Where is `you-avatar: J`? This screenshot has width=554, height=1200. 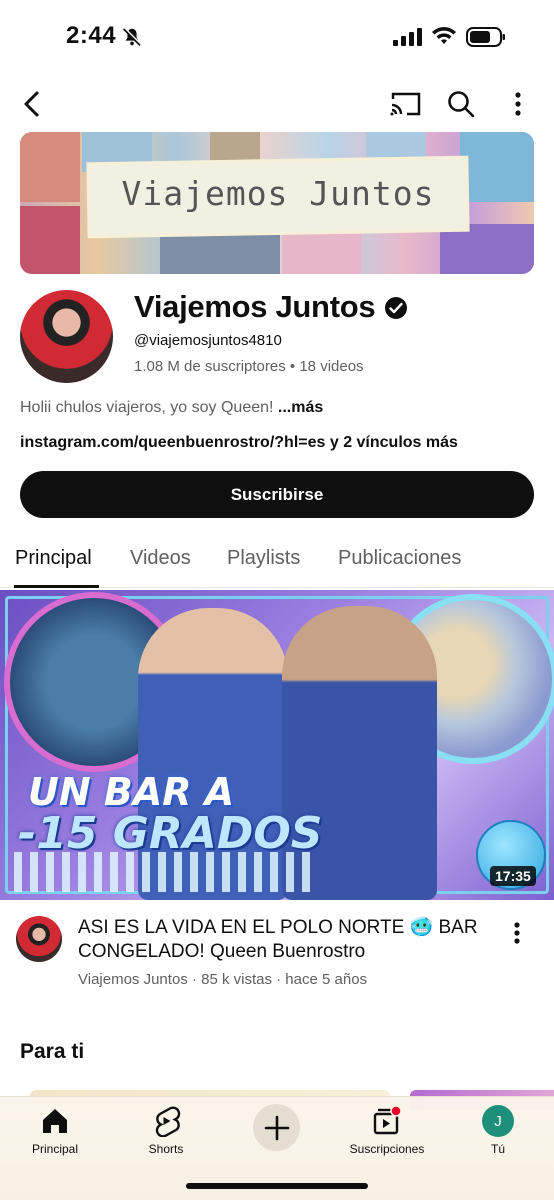 you-avatar: J is located at coordinates (498, 1121).